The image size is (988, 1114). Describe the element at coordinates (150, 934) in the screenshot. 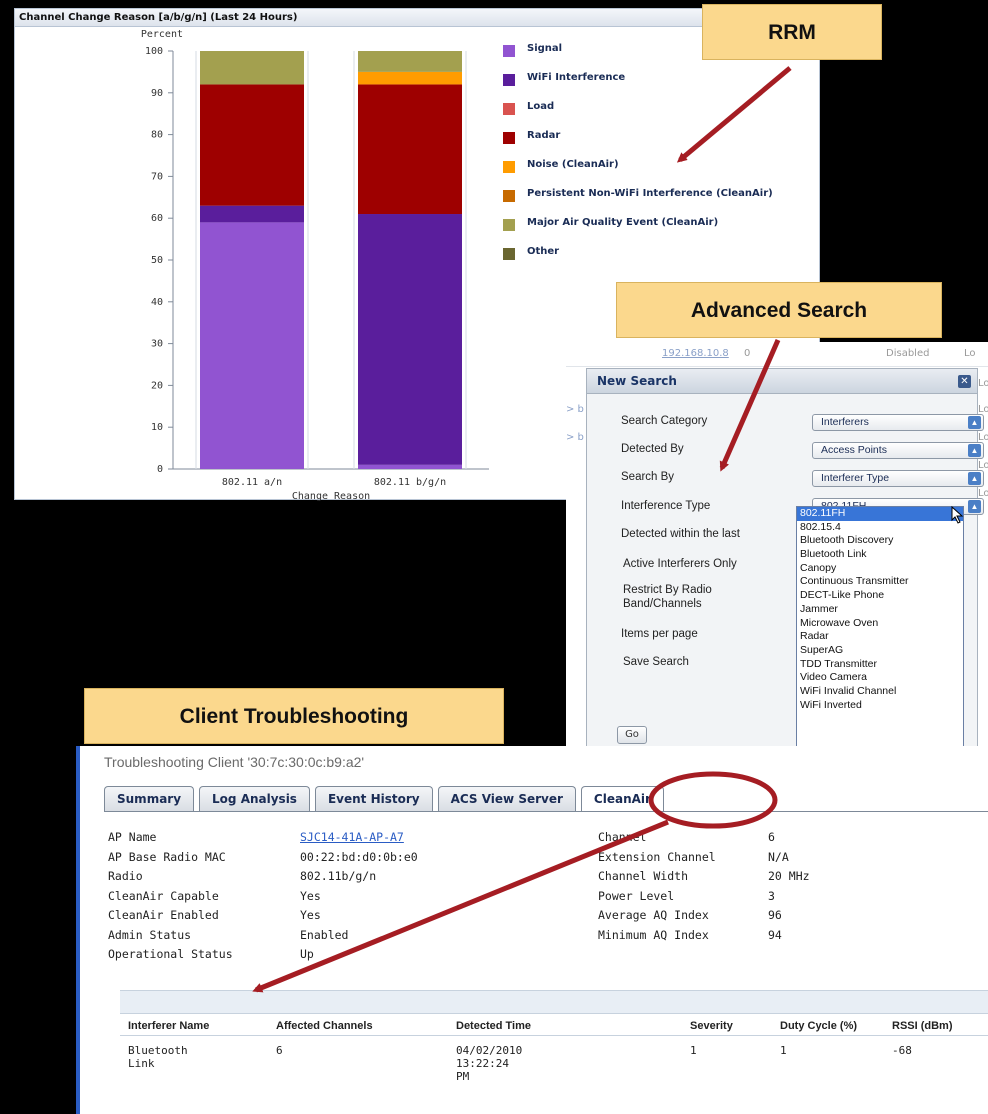

I see `field-admin-status-label: Admin Status` at that location.